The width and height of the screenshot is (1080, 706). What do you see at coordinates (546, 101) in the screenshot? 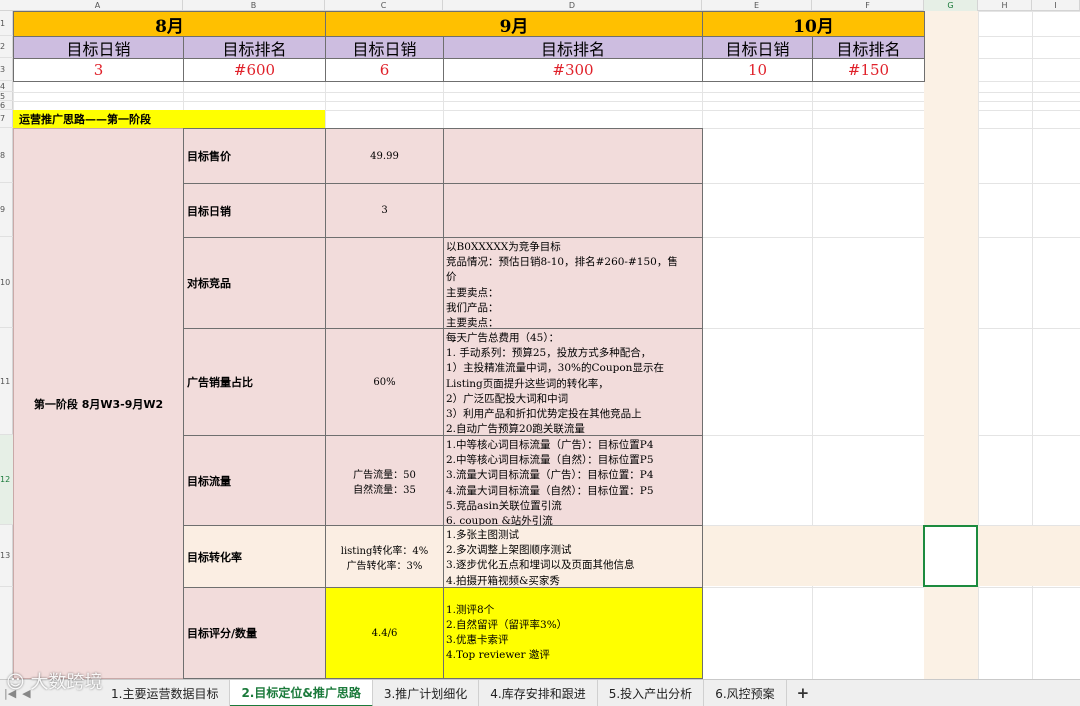
I see `gridline-horizontal` at bounding box center [546, 101].